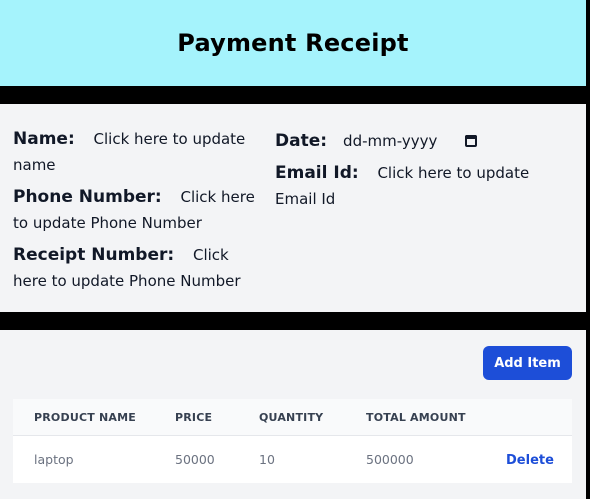 This screenshot has width=590, height=499. Describe the element at coordinates (317, 173) in the screenshot. I see `email-label: Email Id:` at that location.